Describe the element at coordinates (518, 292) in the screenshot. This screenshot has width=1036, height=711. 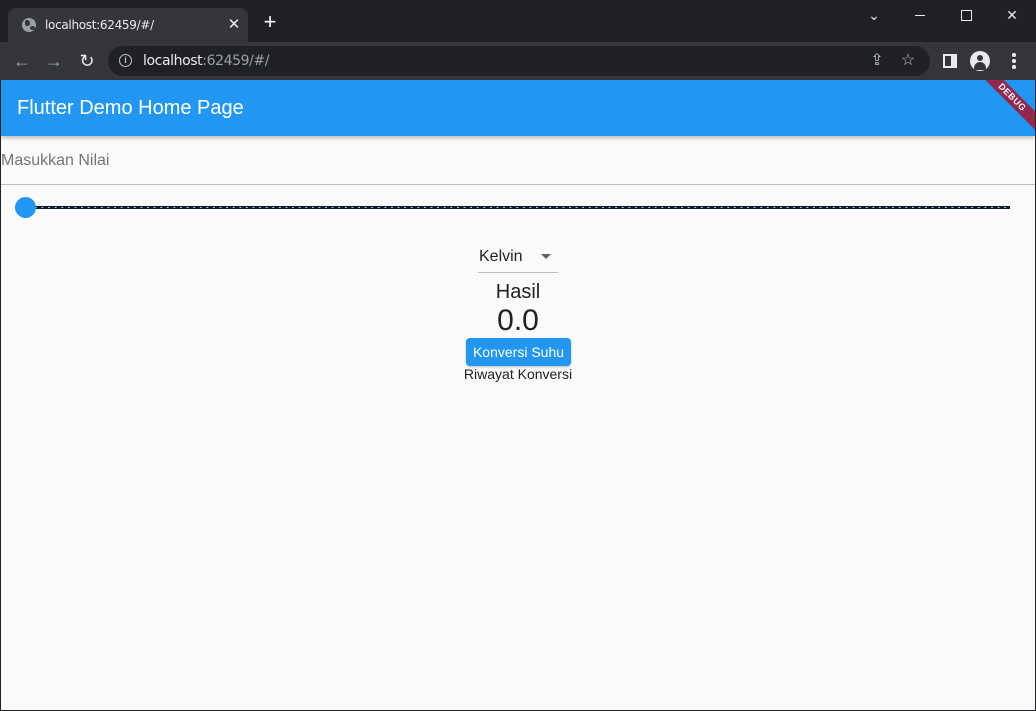
I see `result-label: Hasil` at that location.